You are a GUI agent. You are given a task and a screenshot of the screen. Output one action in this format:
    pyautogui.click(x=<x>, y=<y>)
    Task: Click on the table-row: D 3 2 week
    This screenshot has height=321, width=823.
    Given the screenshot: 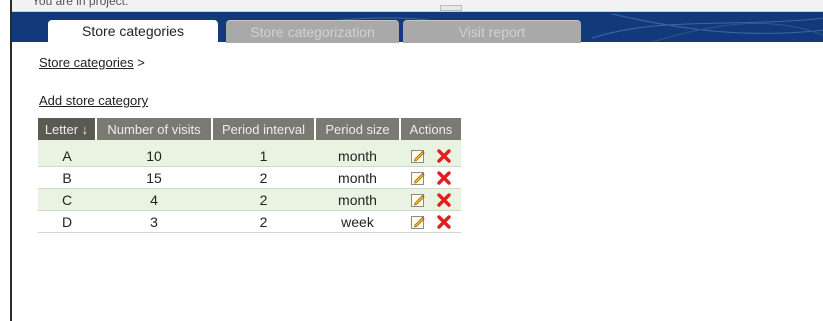 What is the action you would take?
    pyautogui.click(x=249, y=221)
    